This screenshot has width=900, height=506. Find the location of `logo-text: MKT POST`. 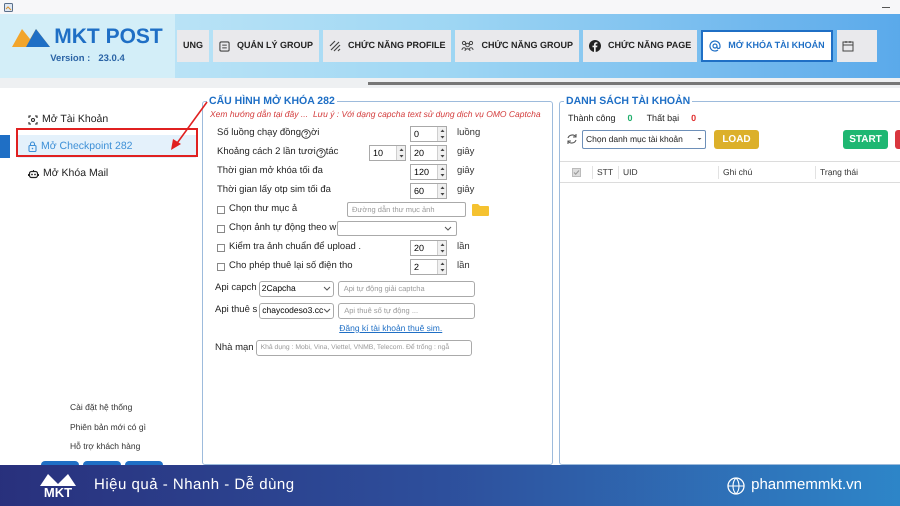

logo-text: MKT POST is located at coordinates (108, 36).